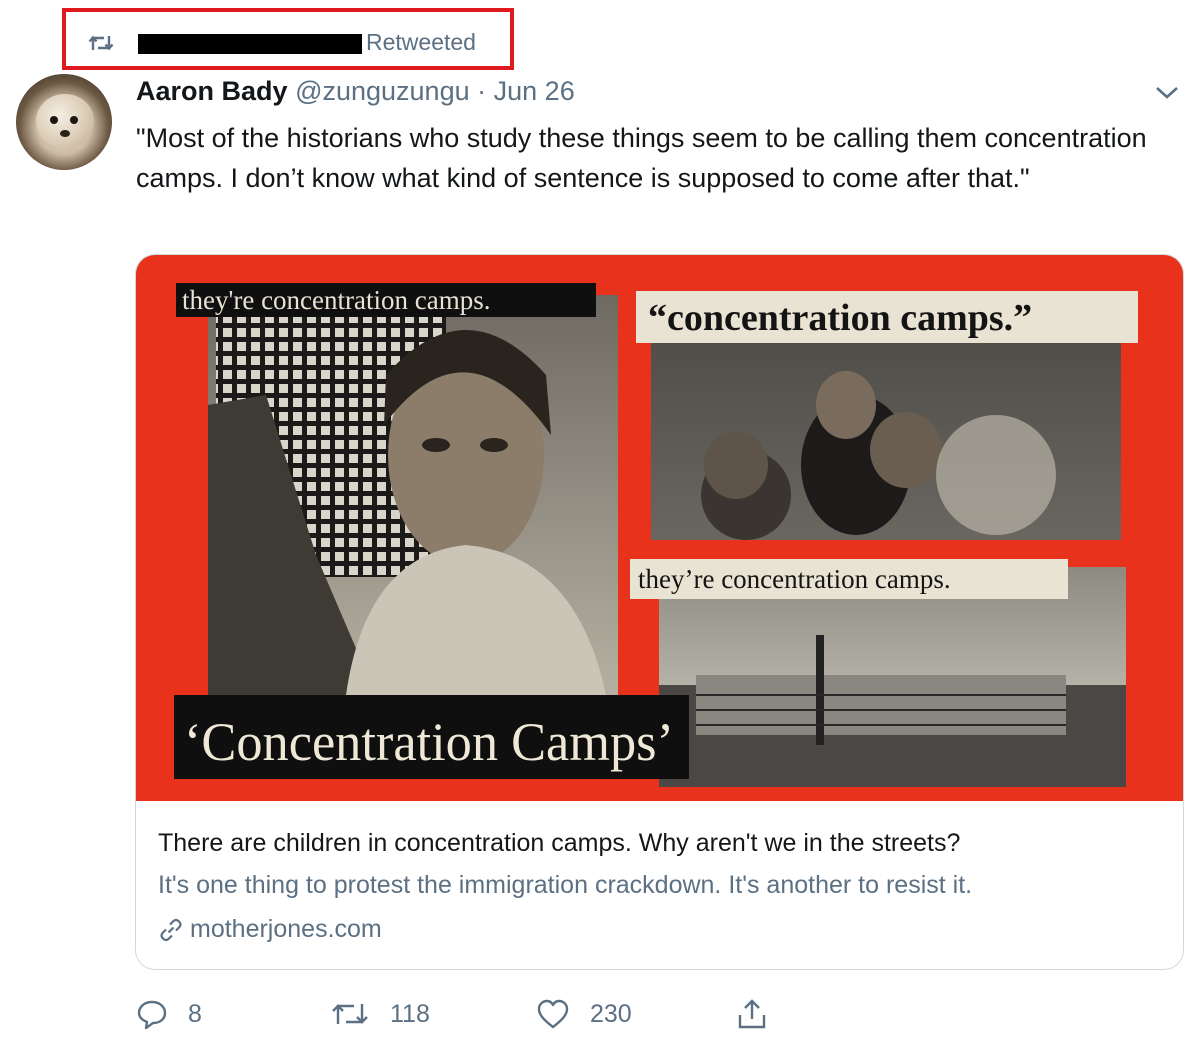 The image size is (1200, 1057). What do you see at coordinates (195, 1013) in the screenshot?
I see `reply-count: 8` at bounding box center [195, 1013].